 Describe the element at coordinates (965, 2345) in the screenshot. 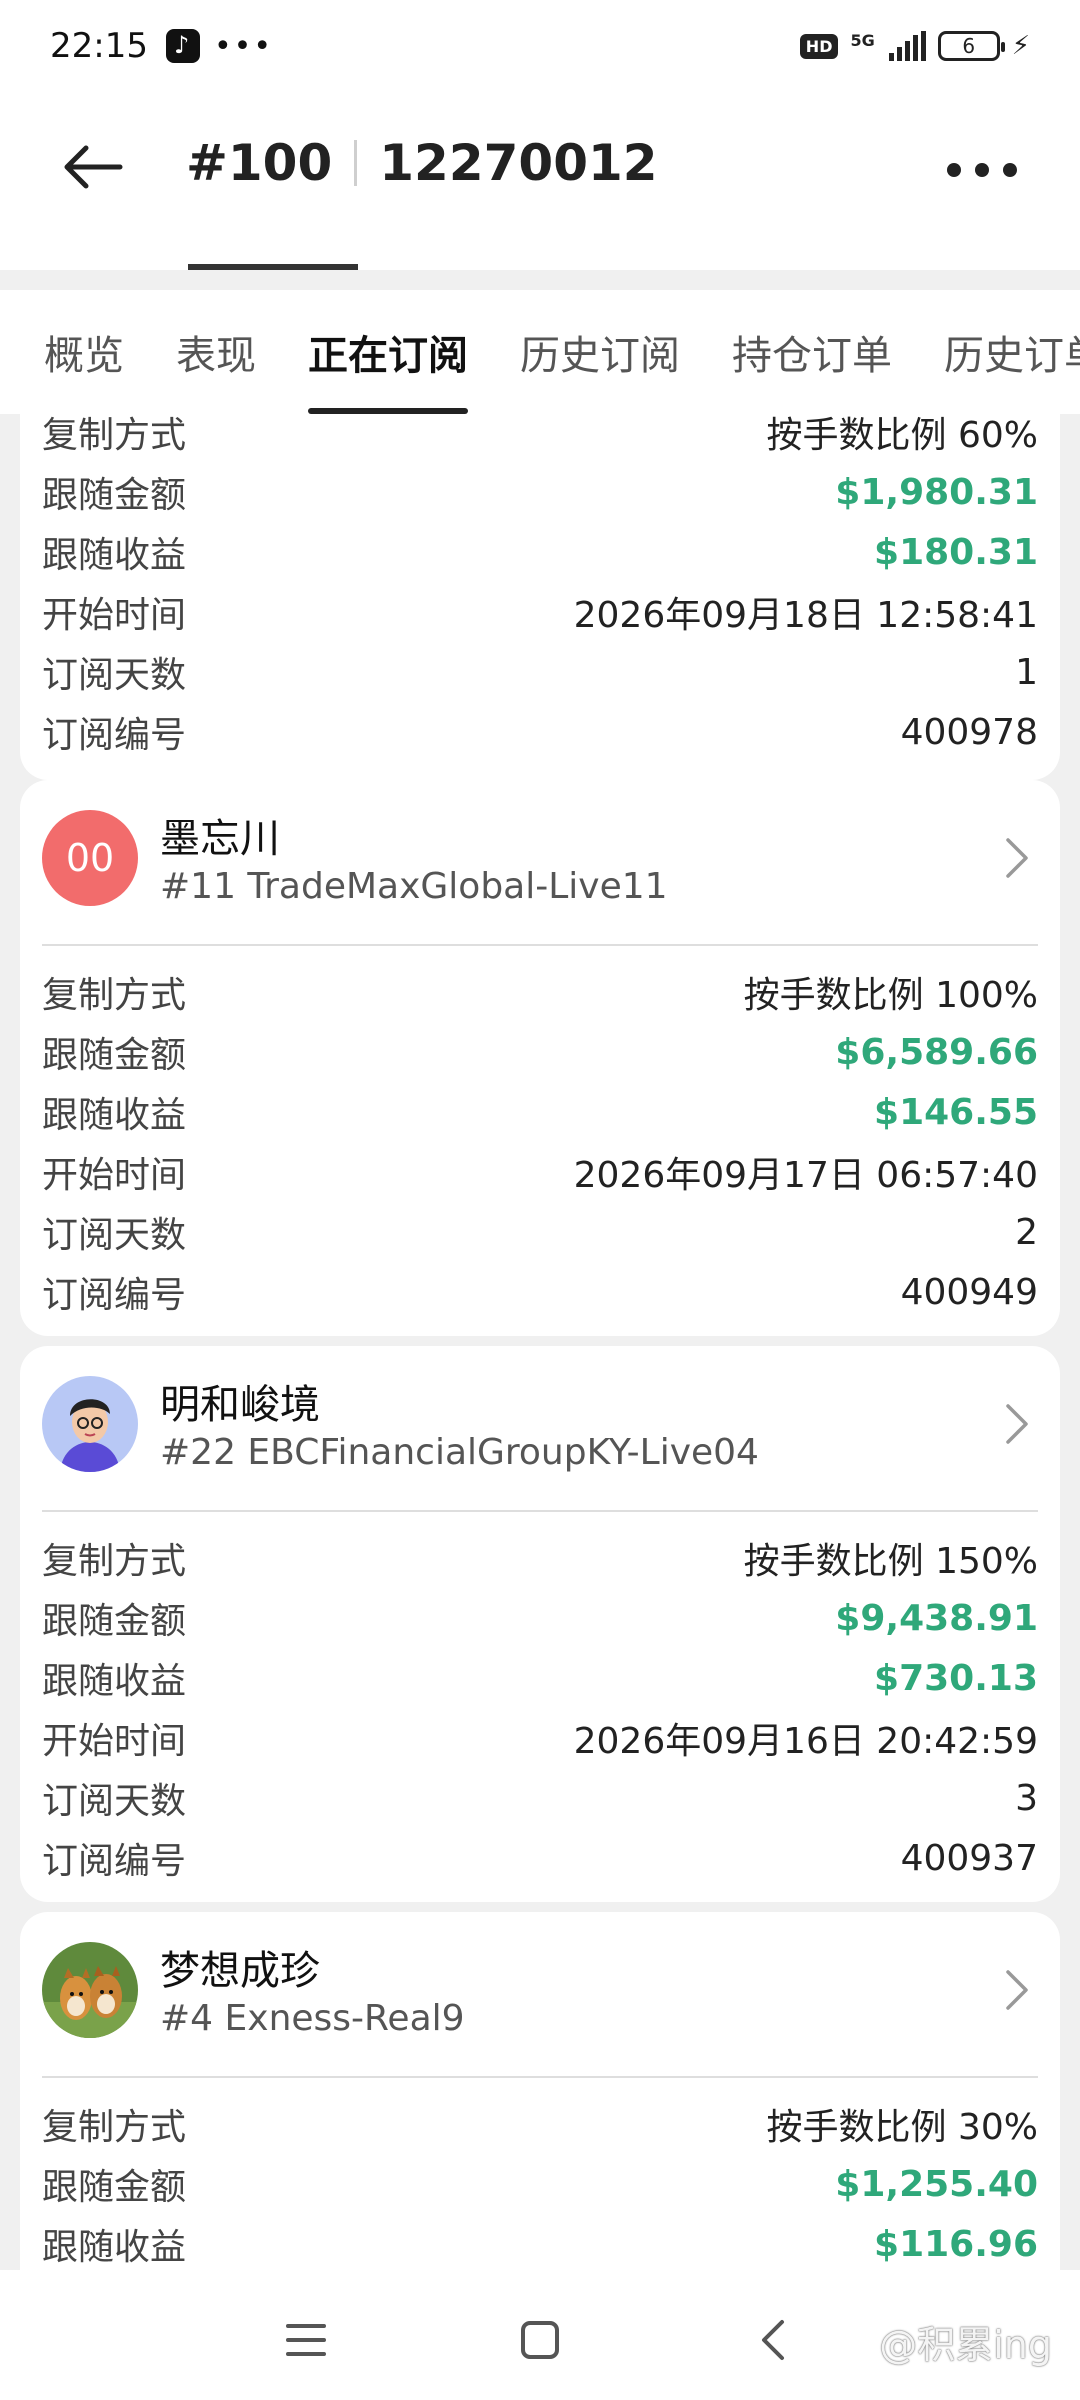

I see `watermark: @积累ing` at that location.